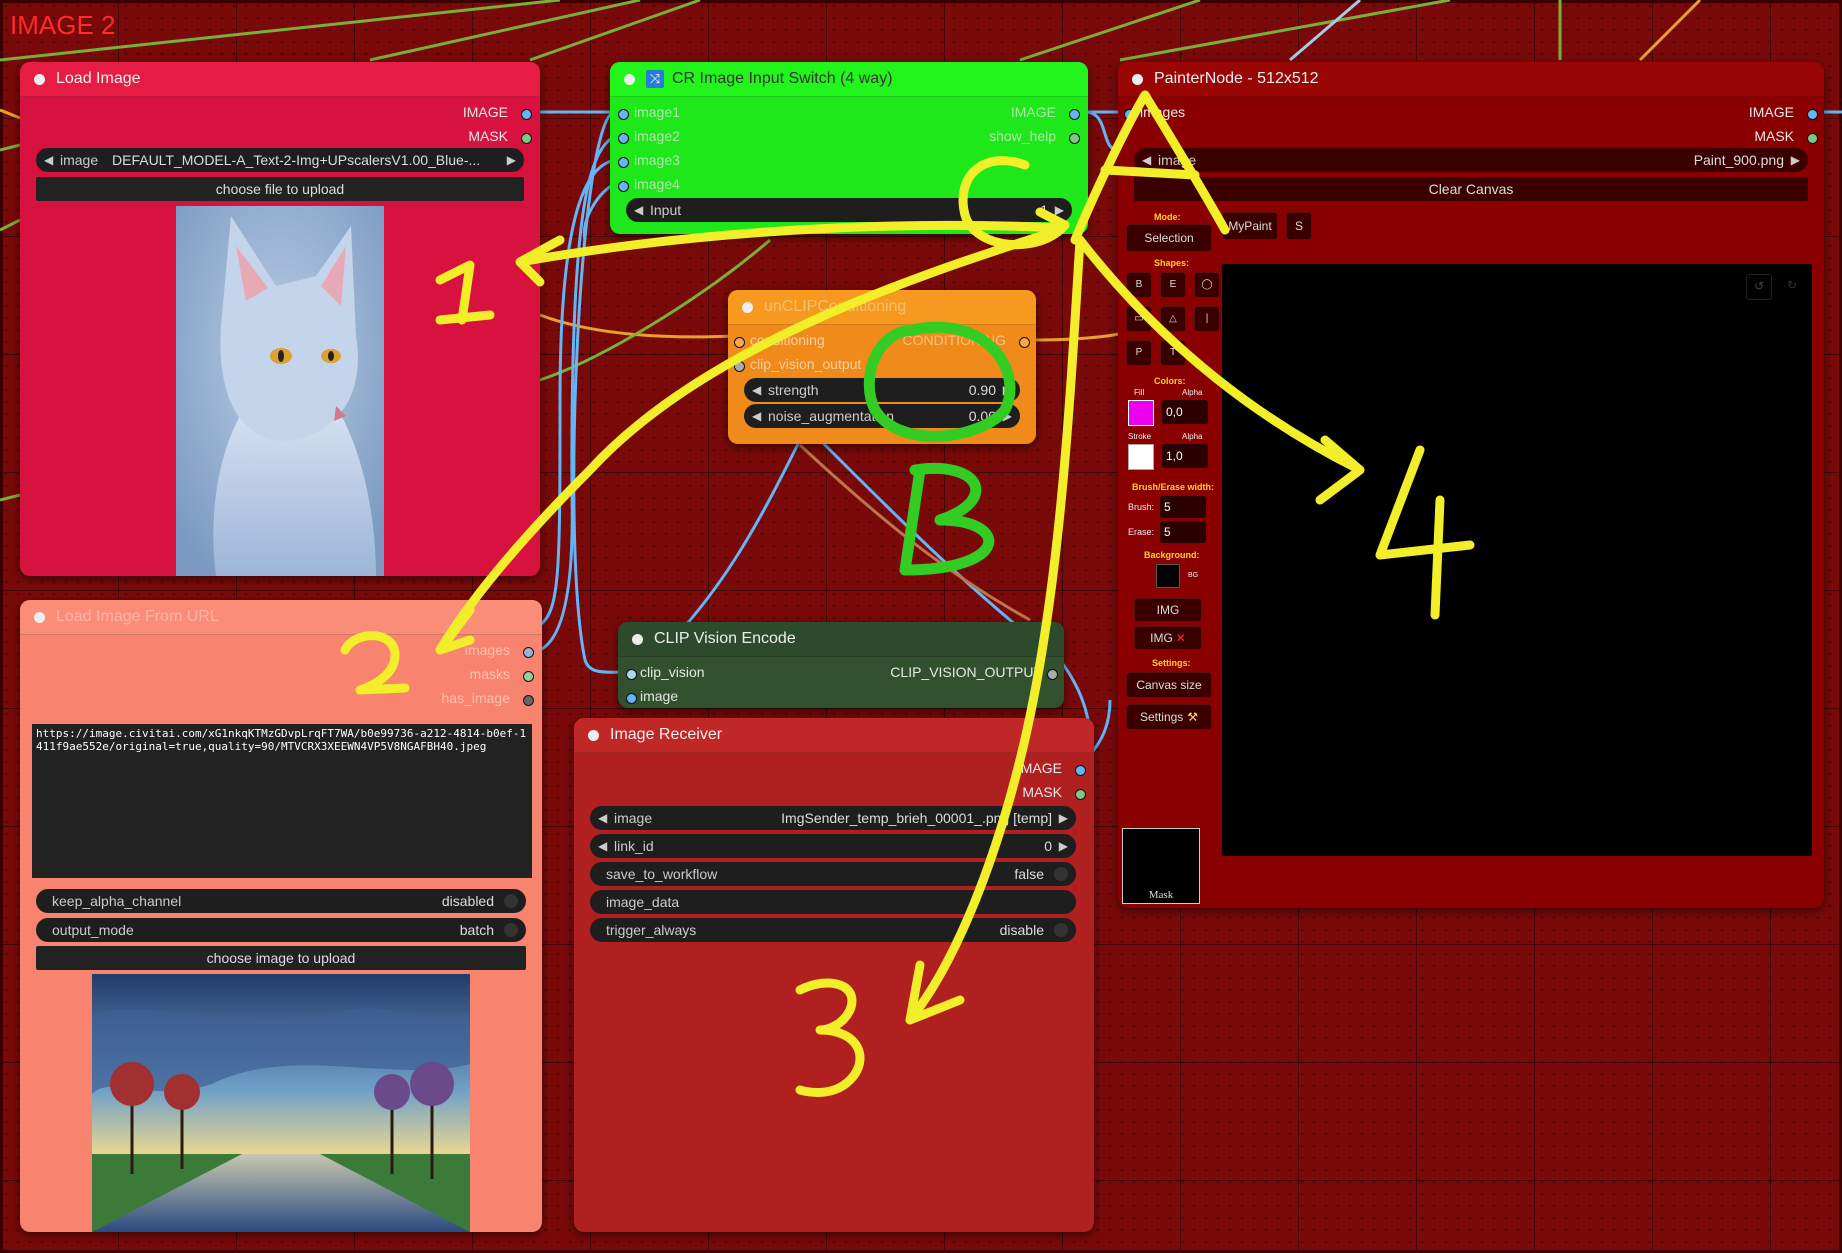 This screenshot has width=1842, height=1253. Describe the element at coordinates (281, 930) in the screenshot. I see `output-mode-toggle: output_mode batch` at that location.